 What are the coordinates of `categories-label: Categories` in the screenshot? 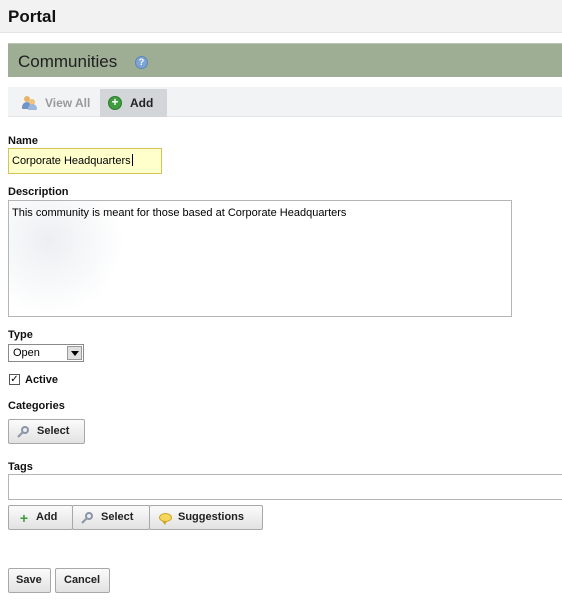 It's located at (36, 406).